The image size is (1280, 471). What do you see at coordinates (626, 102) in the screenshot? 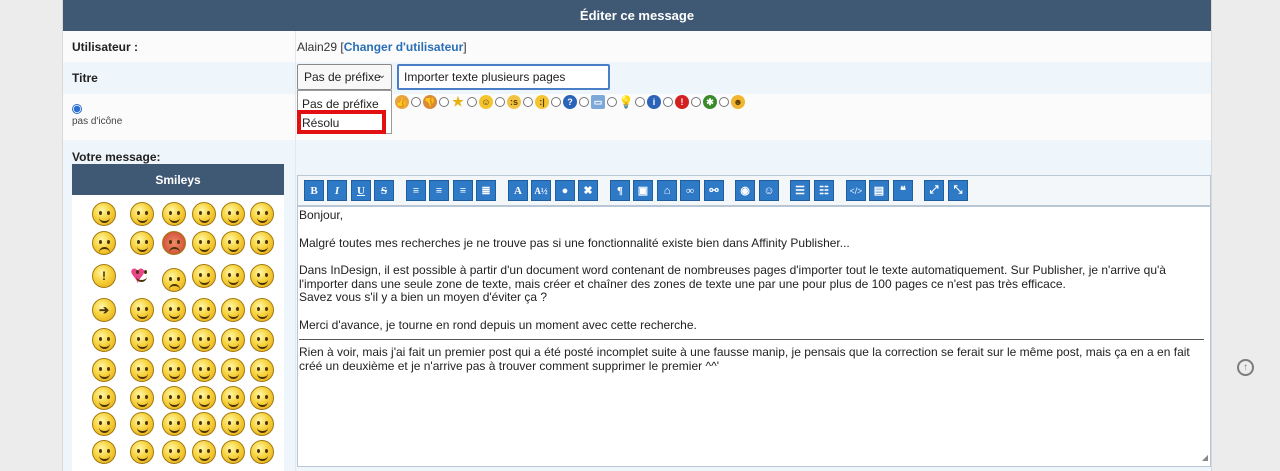
I see `lightbulb-icon: 💡` at bounding box center [626, 102].